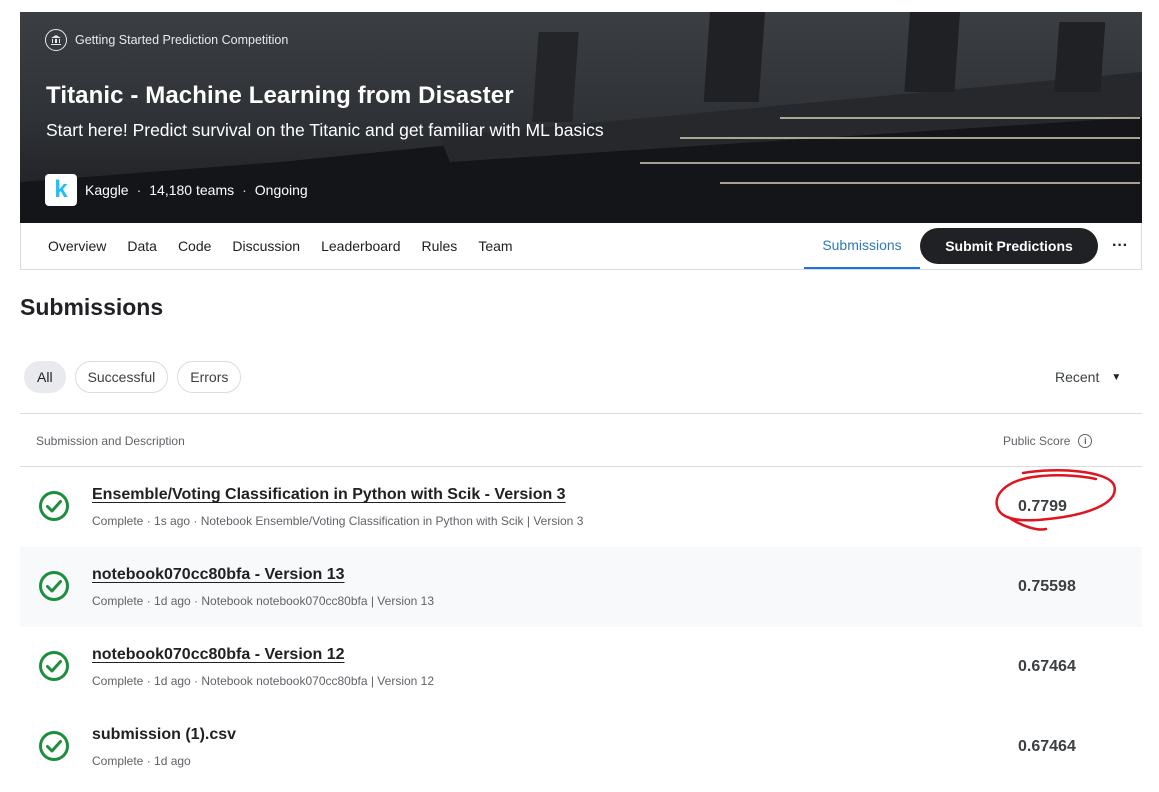  I want to click on column-header-score: Public Score i, so click(1048, 441).